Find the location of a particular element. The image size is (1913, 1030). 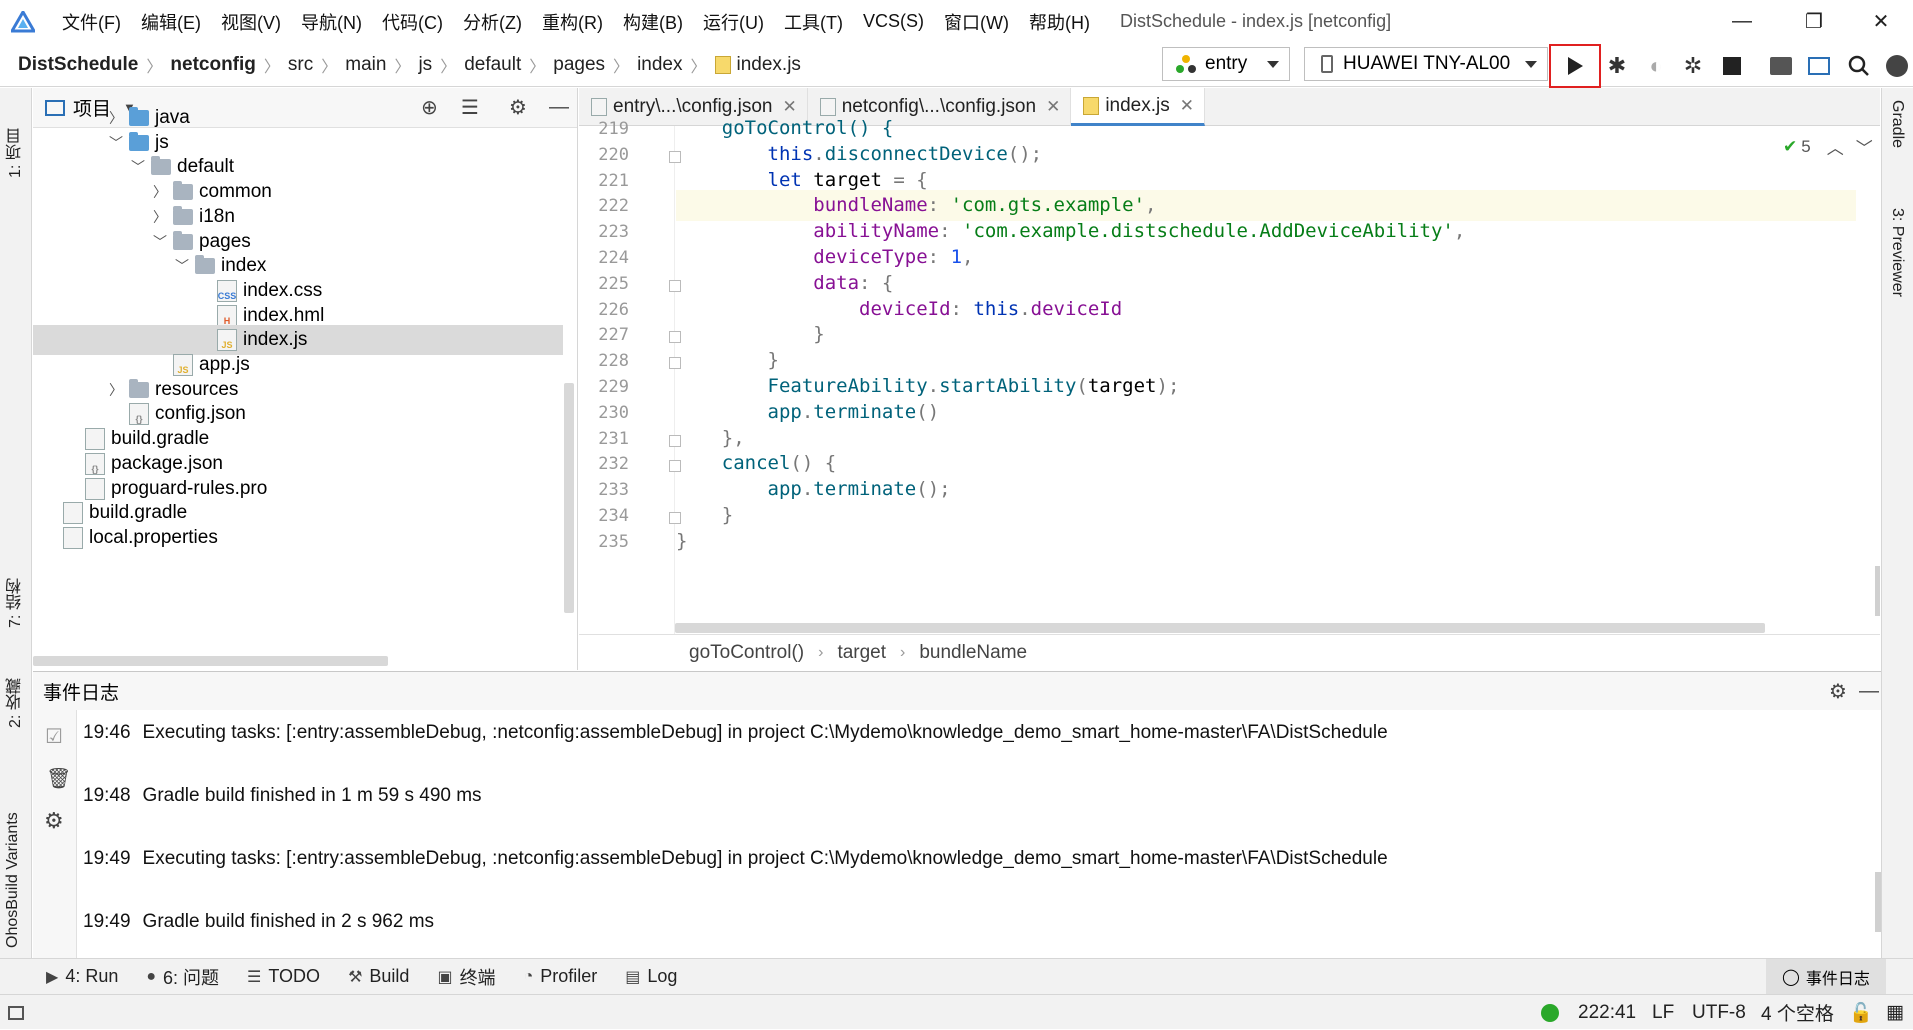

menu-item: 运行(U) is located at coordinates (733, 21).